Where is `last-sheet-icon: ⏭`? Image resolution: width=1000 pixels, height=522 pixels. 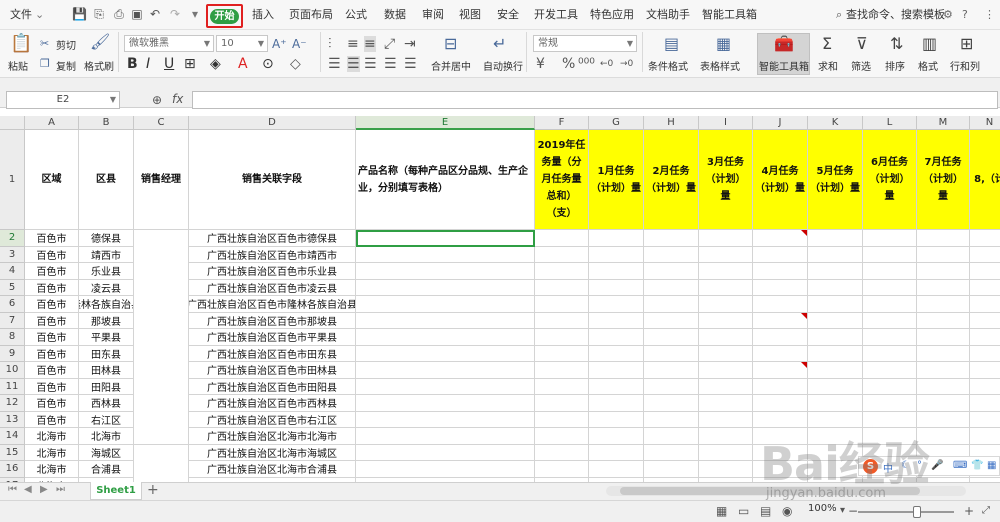 last-sheet-icon: ⏭ is located at coordinates (60, 489).